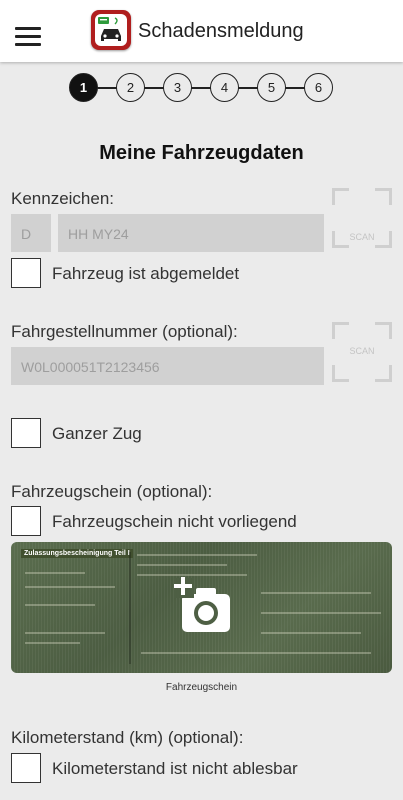 The height and width of the screenshot is (800, 403). Describe the element at coordinates (362, 237) in the screenshot. I see `plate-scan-label: SCAN` at that location.